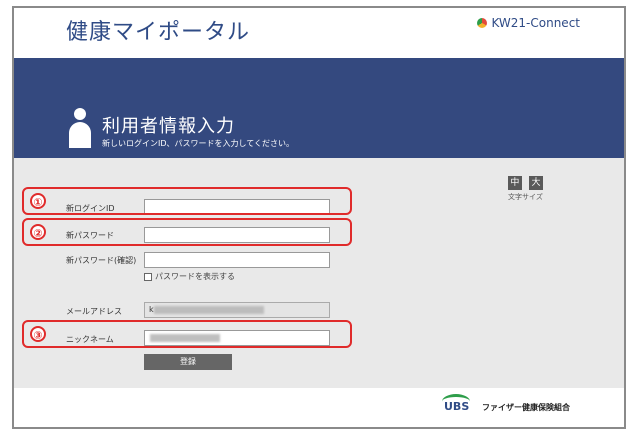 This screenshot has width=640, height=440. Describe the element at coordinates (168, 126) in the screenshot. I see `page-title: 利用者情報入力` at that location.